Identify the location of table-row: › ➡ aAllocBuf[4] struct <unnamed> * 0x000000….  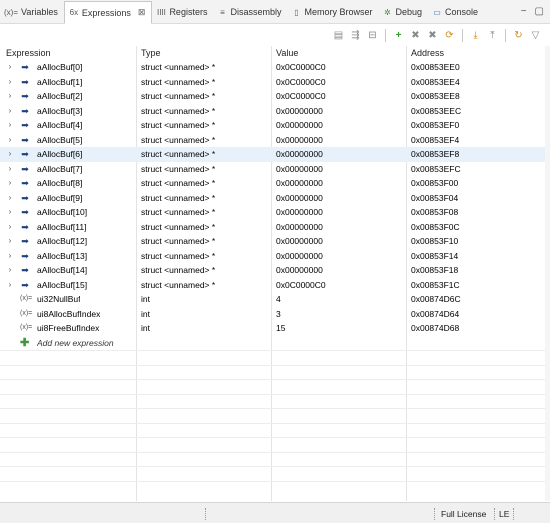
(272, 125).